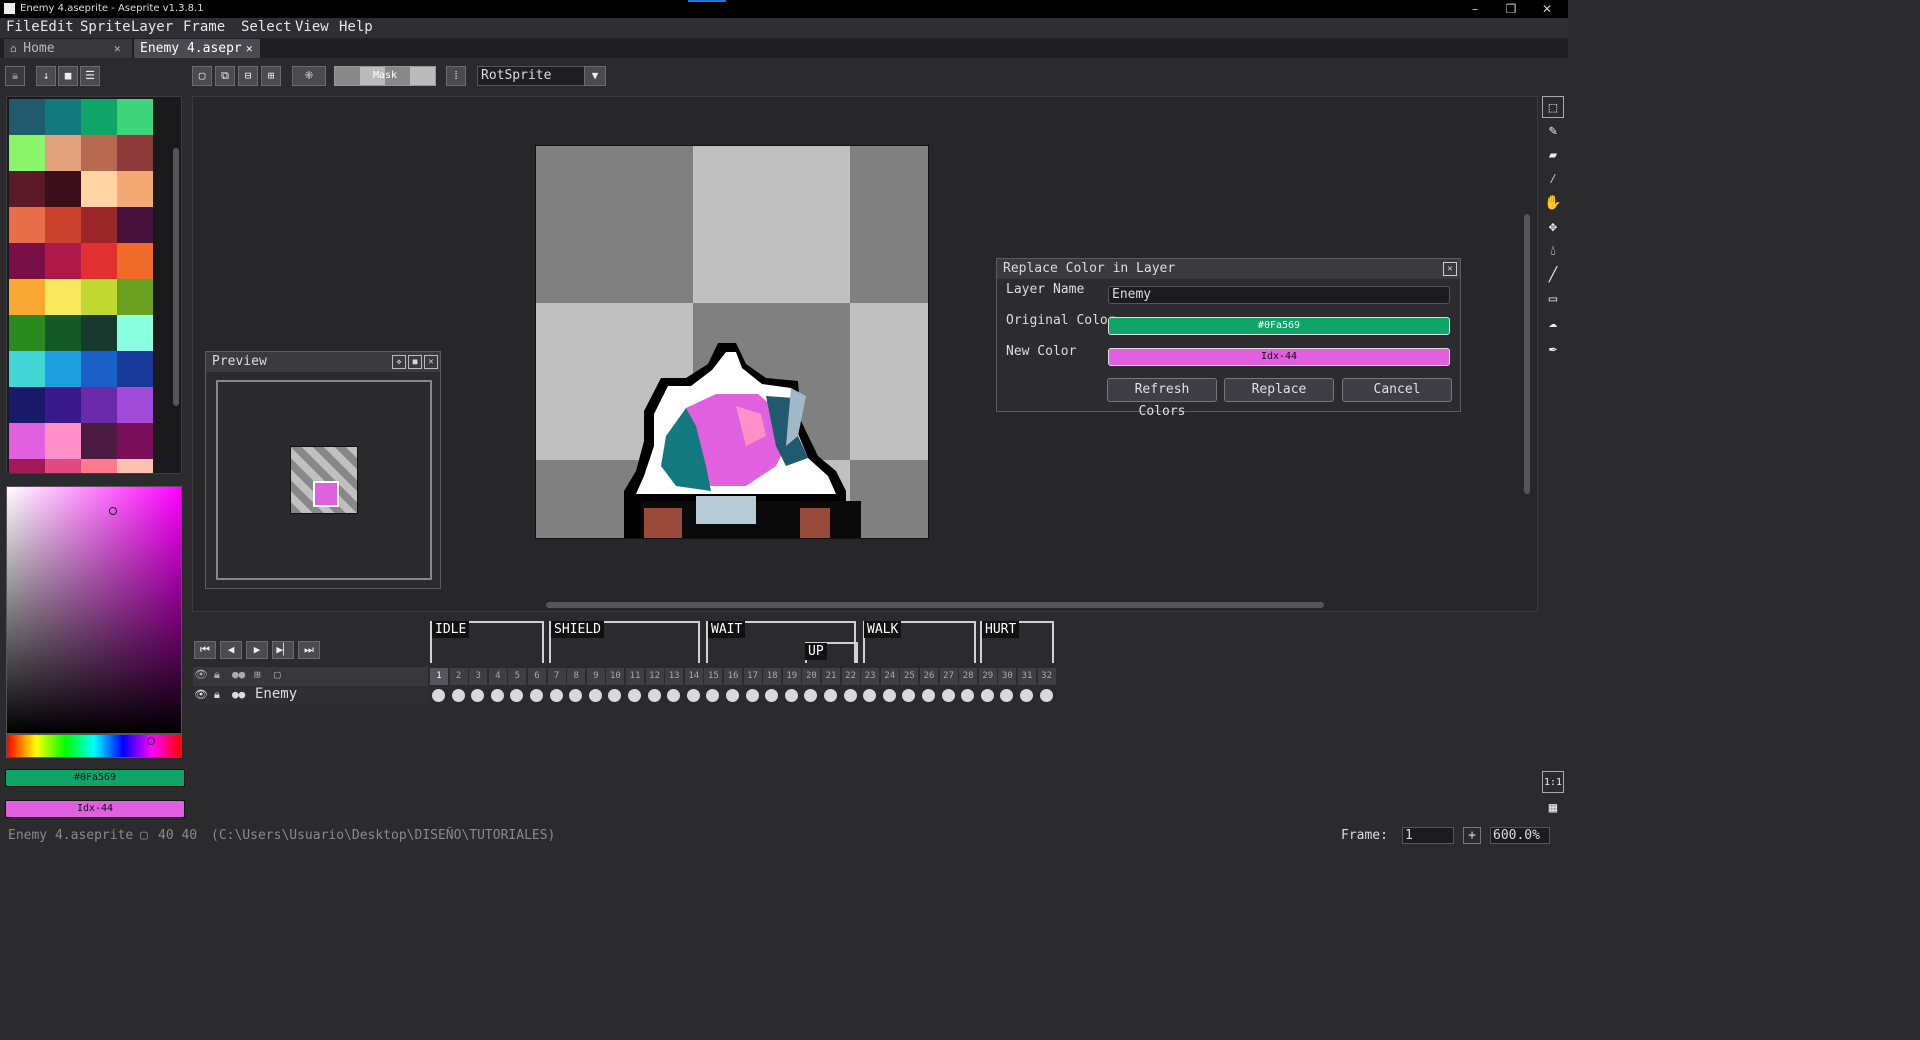 The width and height of the screenshot is (1920, 1040). I want to click on frame-header: 24, so click(889, 676).